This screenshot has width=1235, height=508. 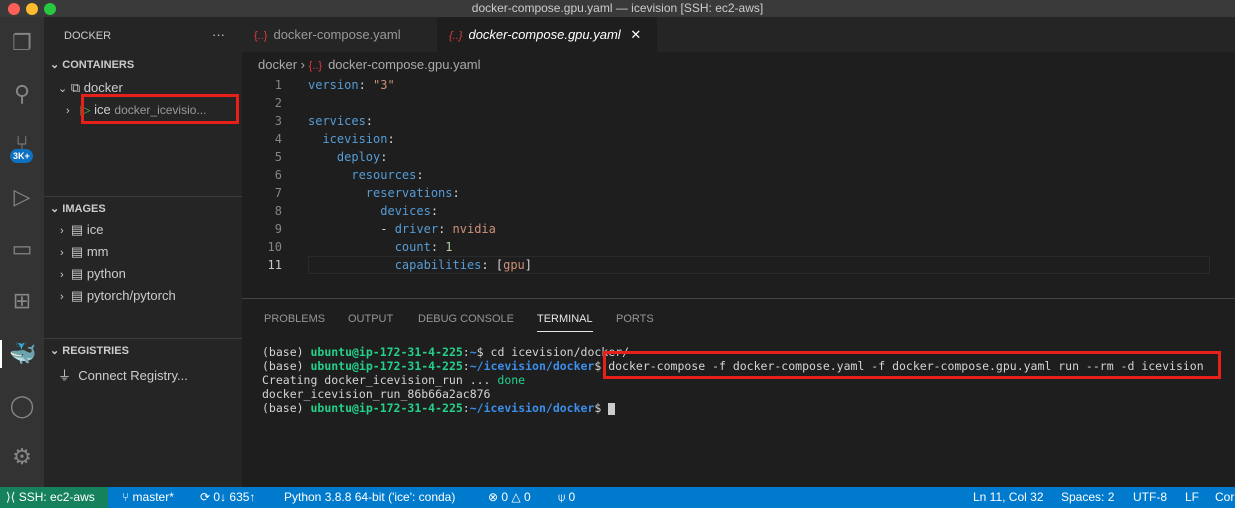 What do you see at coordinates (22, 301) in the screenshot?
I see `extensions-icon: ⊞` at bounding box center [22, 301].